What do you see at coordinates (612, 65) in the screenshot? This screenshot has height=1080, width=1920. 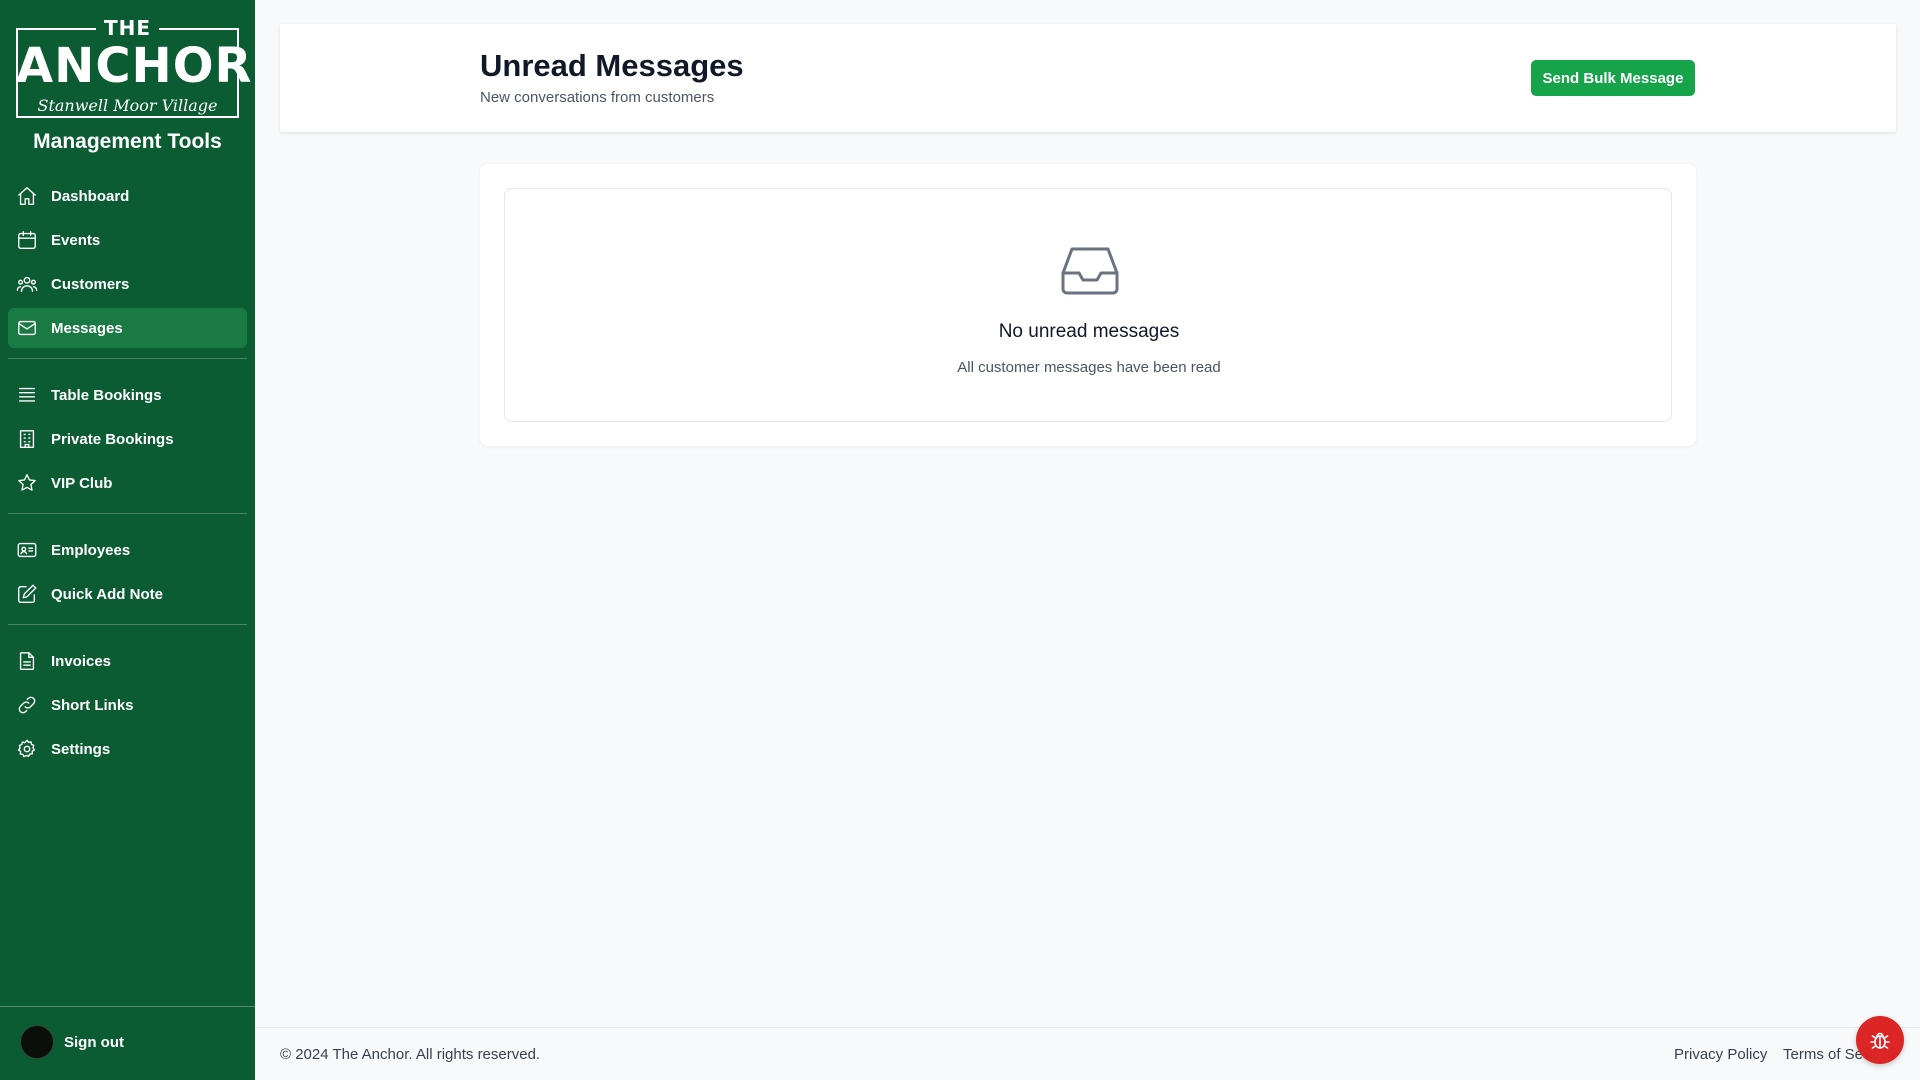 I see `page-title: Unread Messages` at bounding box center [612, 65].